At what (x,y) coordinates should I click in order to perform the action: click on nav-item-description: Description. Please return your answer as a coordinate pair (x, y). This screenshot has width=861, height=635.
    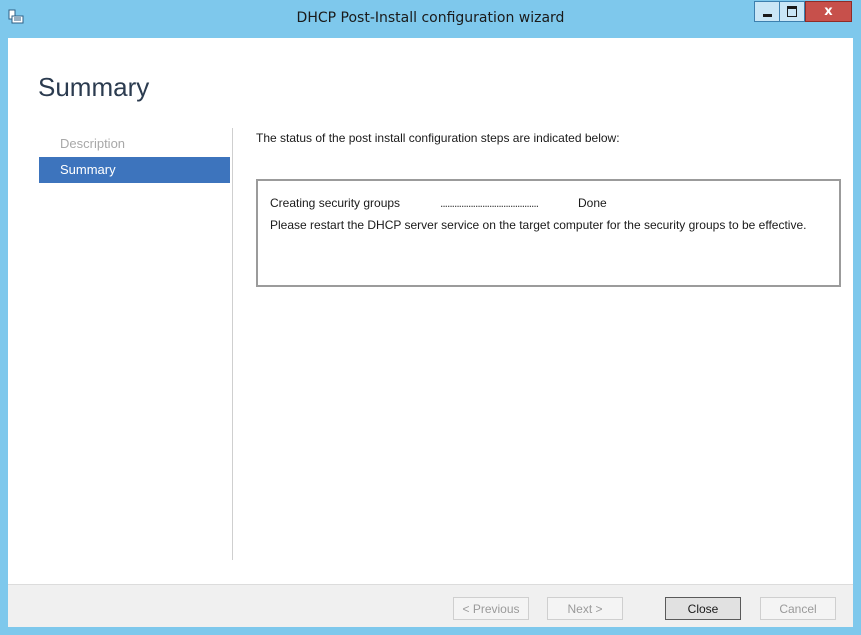
    Looking at the image, I should click on (134, 144).